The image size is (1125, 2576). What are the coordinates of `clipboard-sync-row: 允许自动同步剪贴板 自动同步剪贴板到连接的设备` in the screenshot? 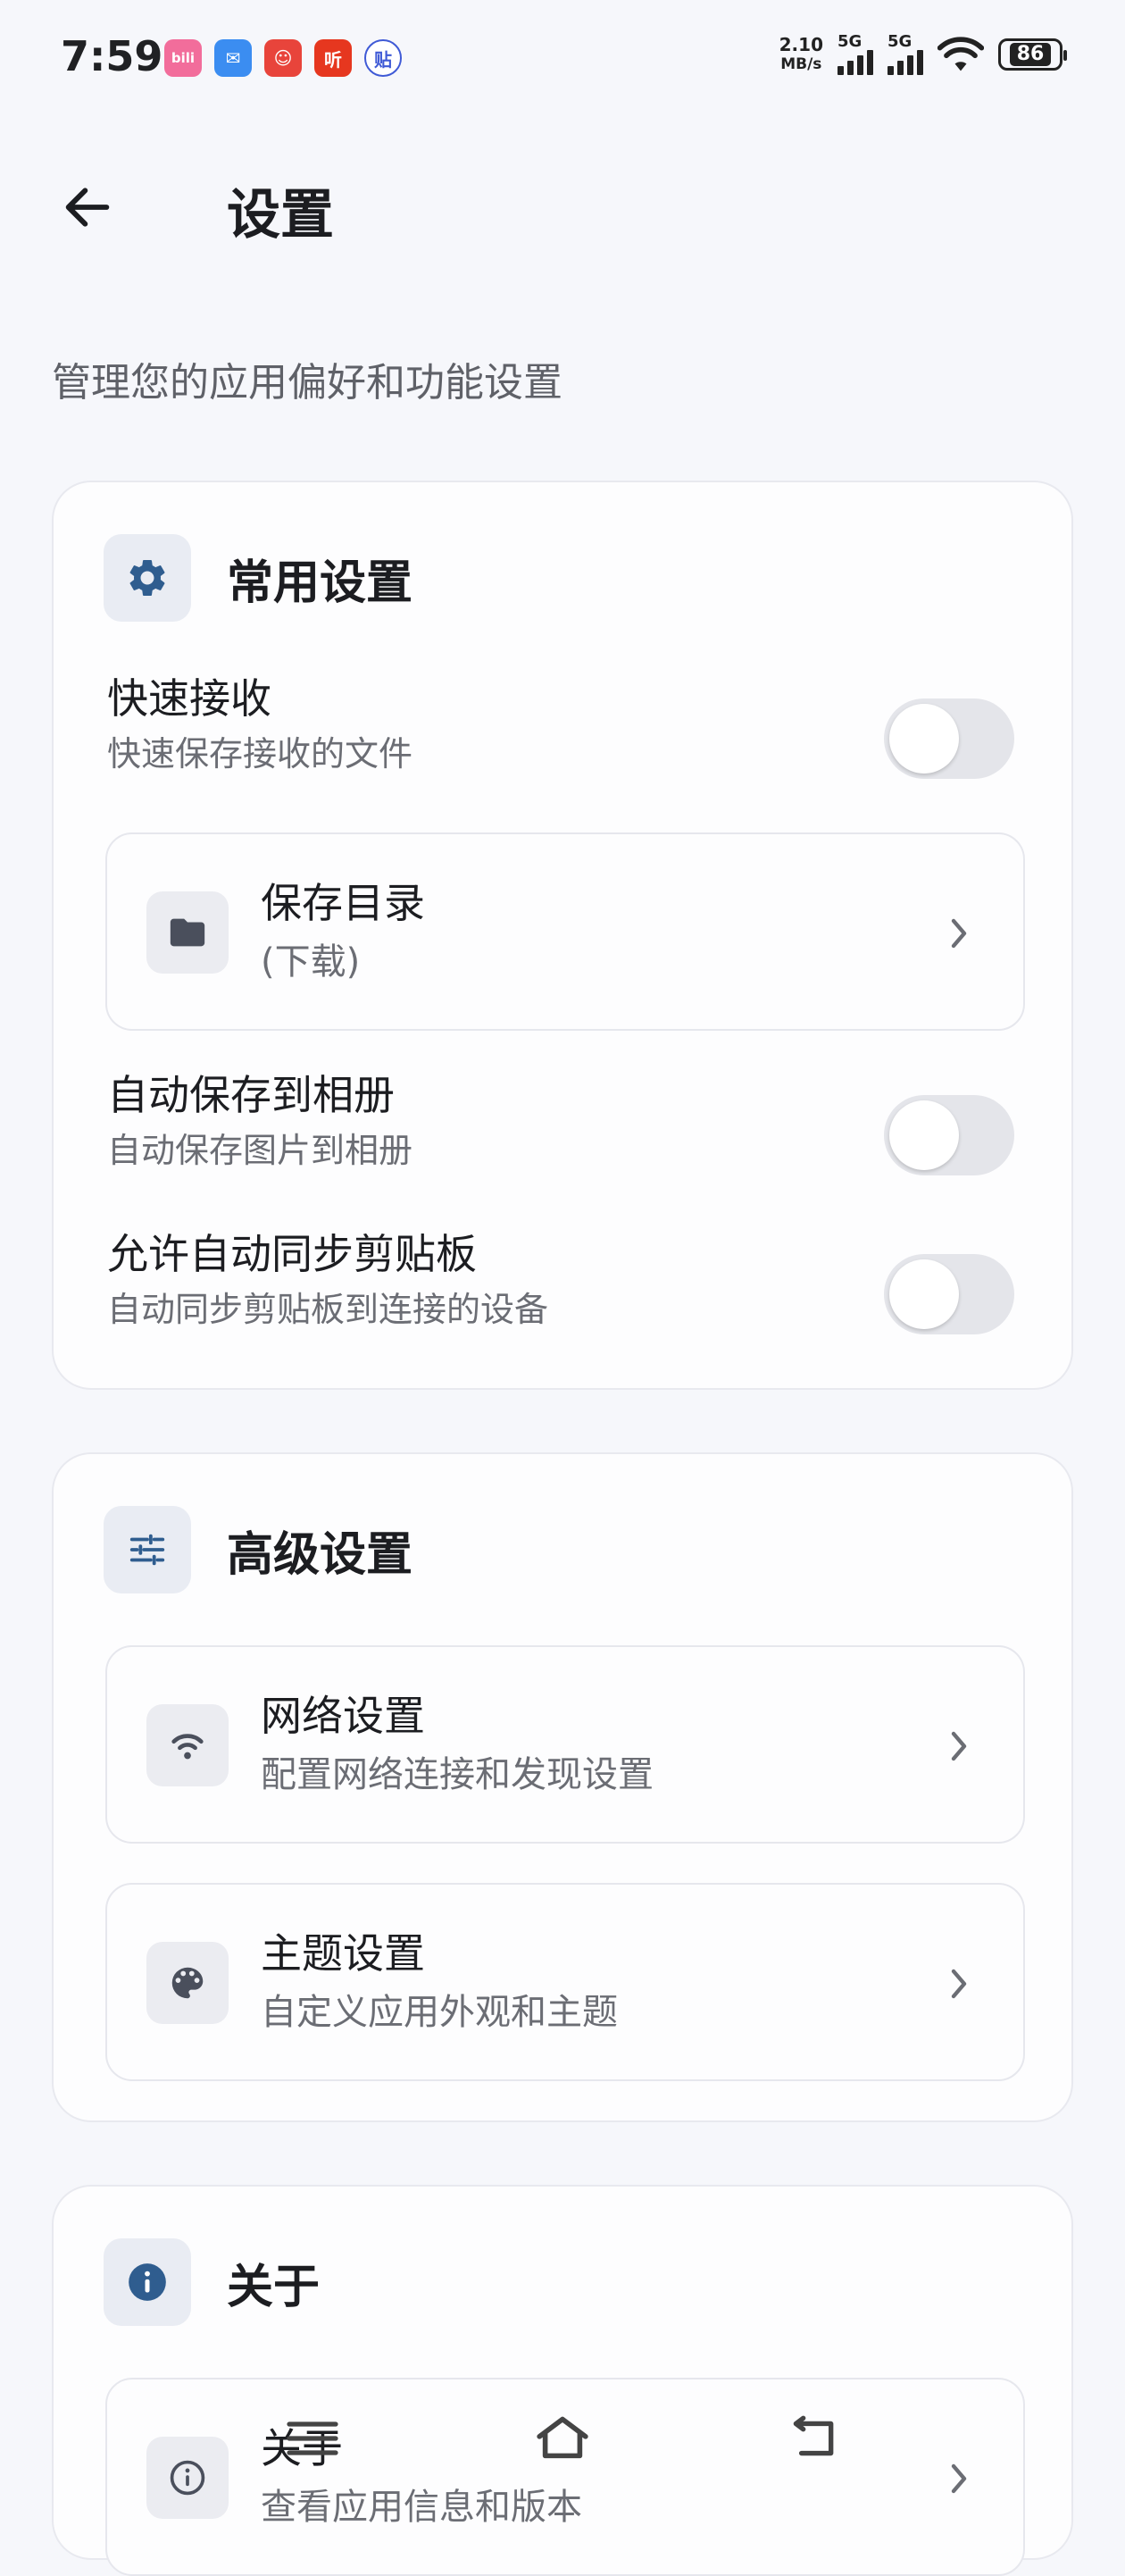 It's located at (579, 1289).